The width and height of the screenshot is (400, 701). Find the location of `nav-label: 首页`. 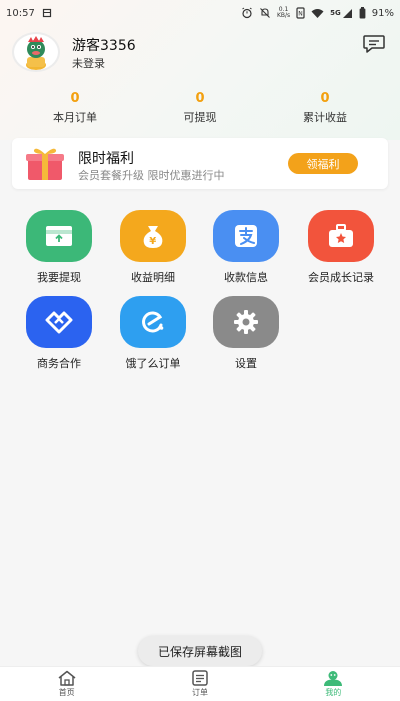

nav-label: 首页 is located at coordinates (66, 692).